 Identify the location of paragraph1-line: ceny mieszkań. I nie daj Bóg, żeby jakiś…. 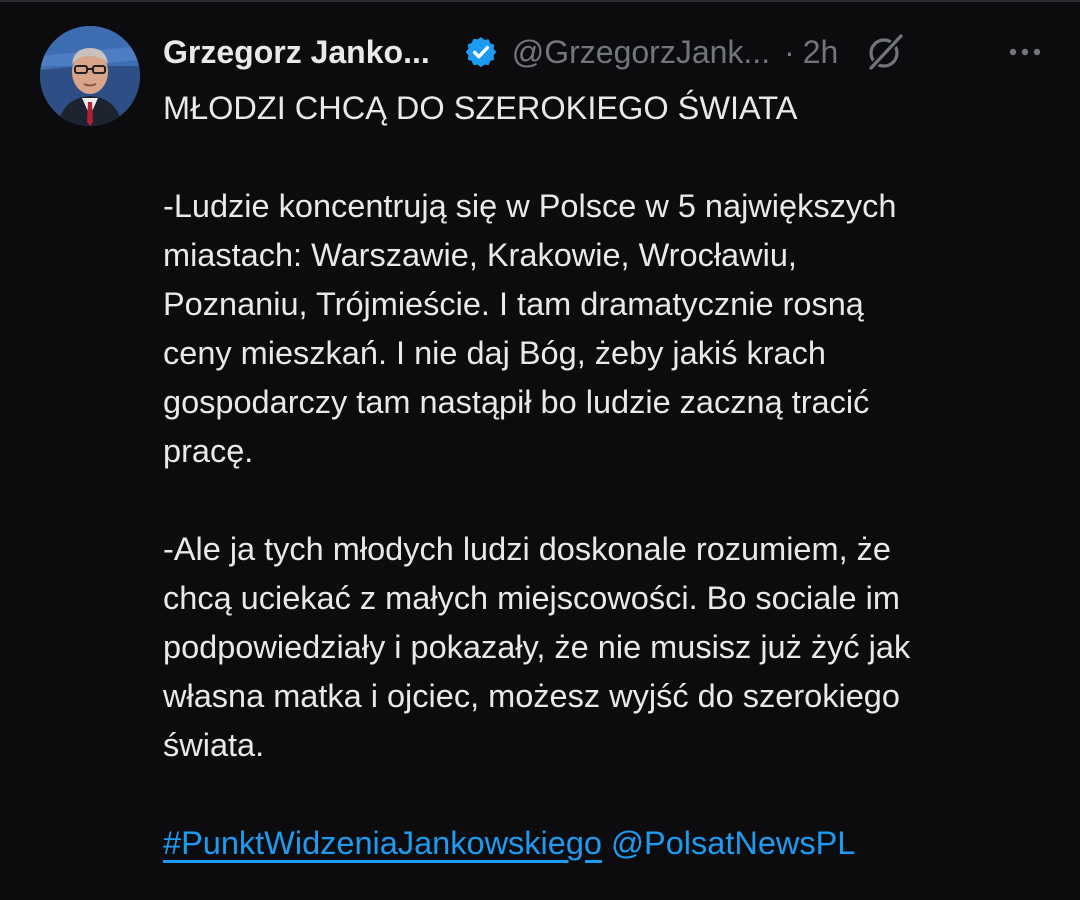
(494, 353).